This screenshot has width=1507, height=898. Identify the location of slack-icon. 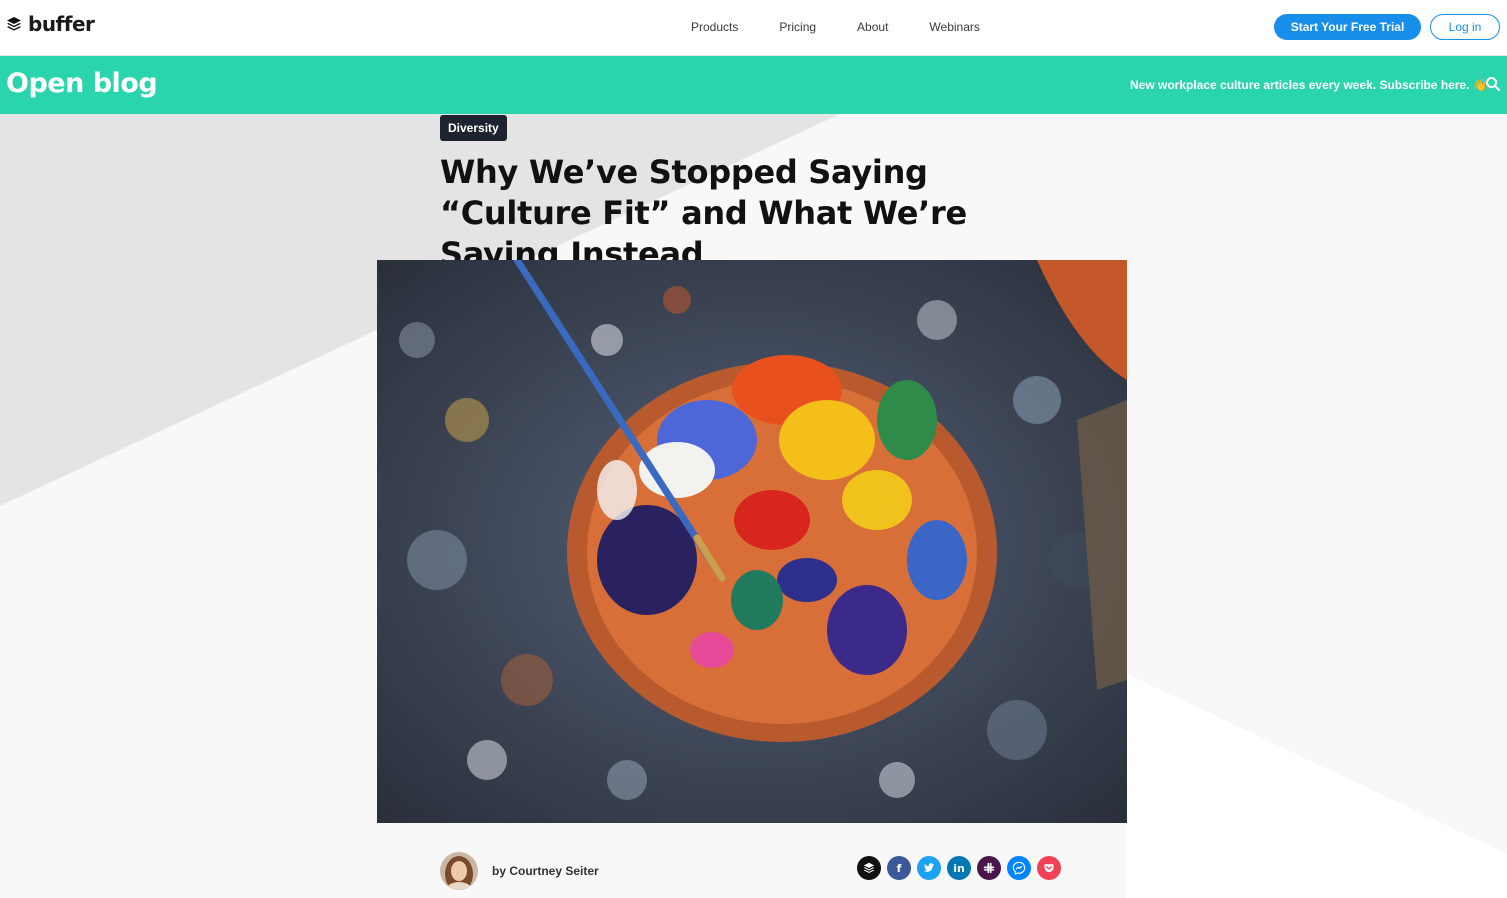
(989, 868).